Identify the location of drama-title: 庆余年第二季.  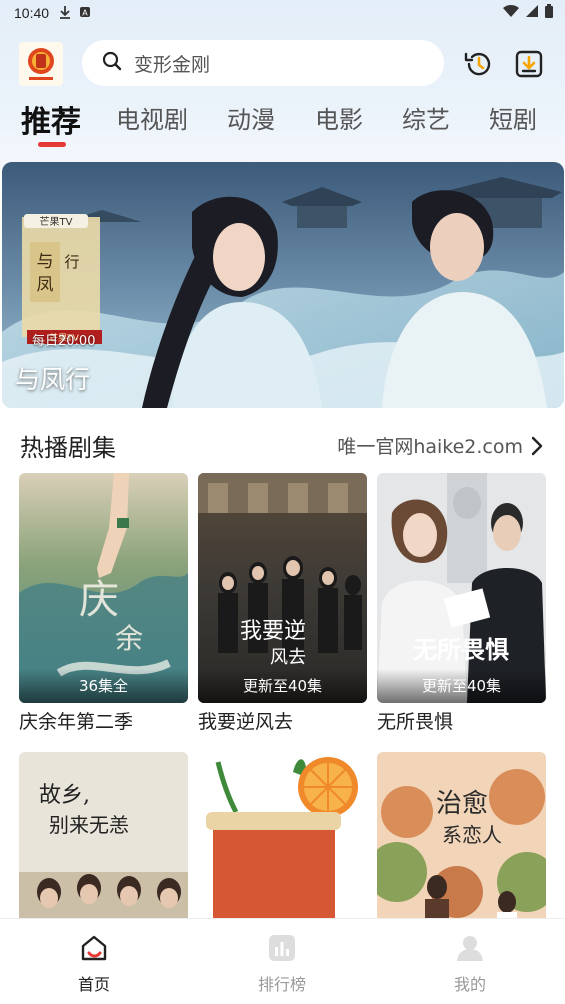
(76, 722).